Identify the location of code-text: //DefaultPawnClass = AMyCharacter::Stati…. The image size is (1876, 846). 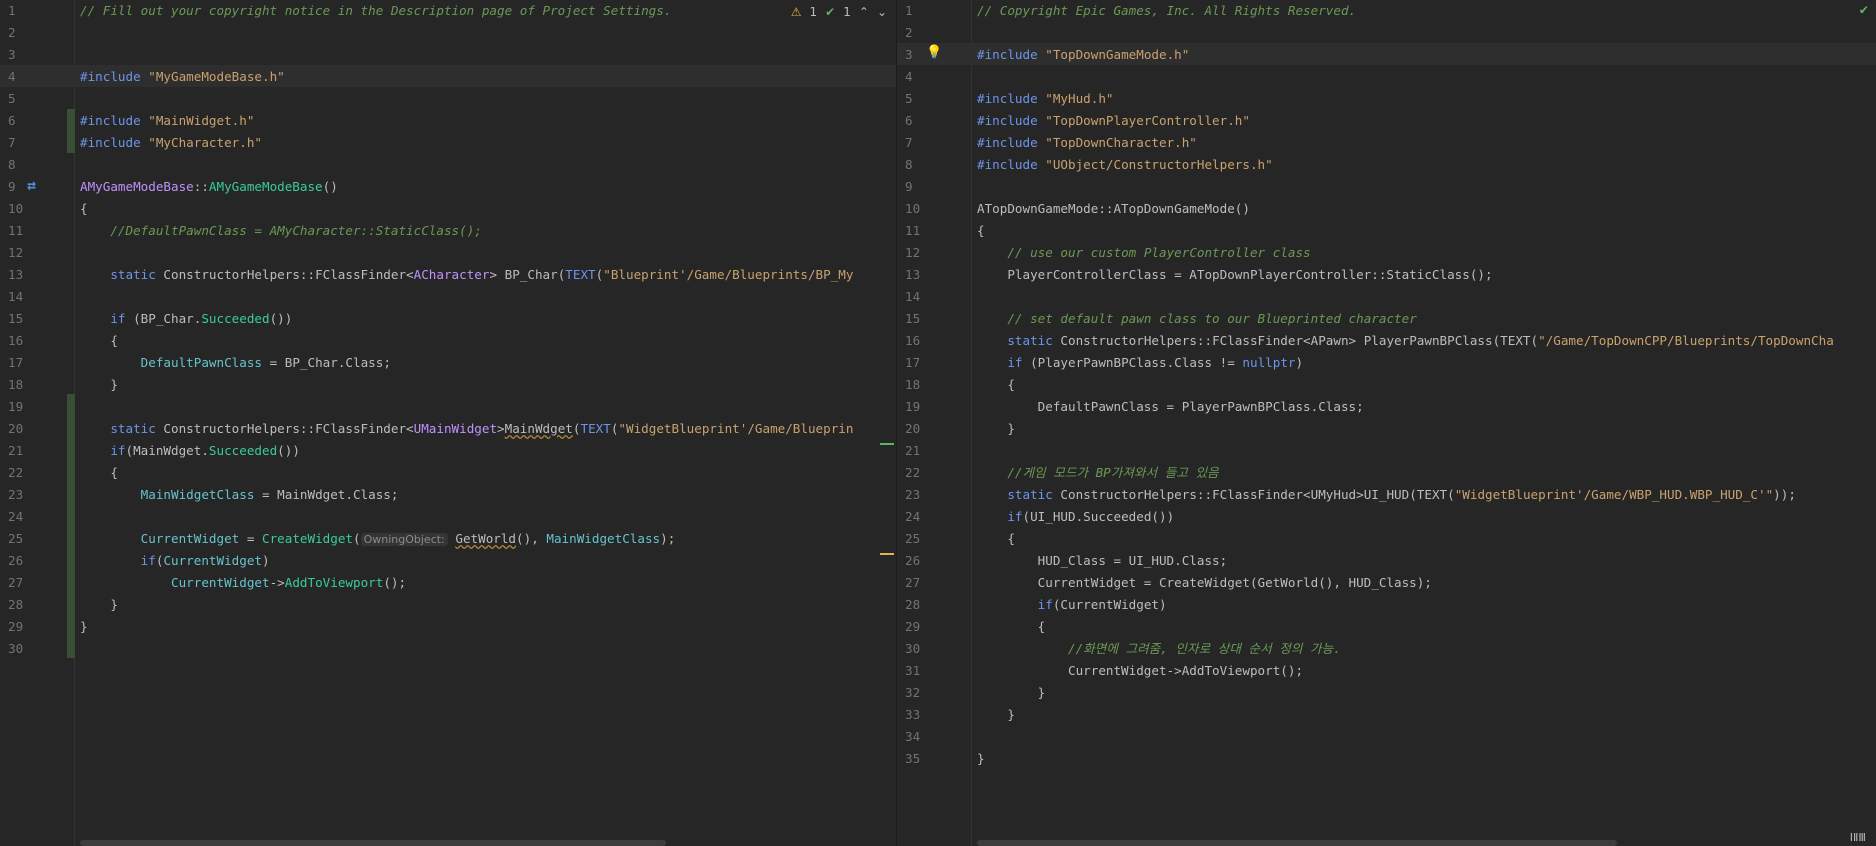
(281, 231).